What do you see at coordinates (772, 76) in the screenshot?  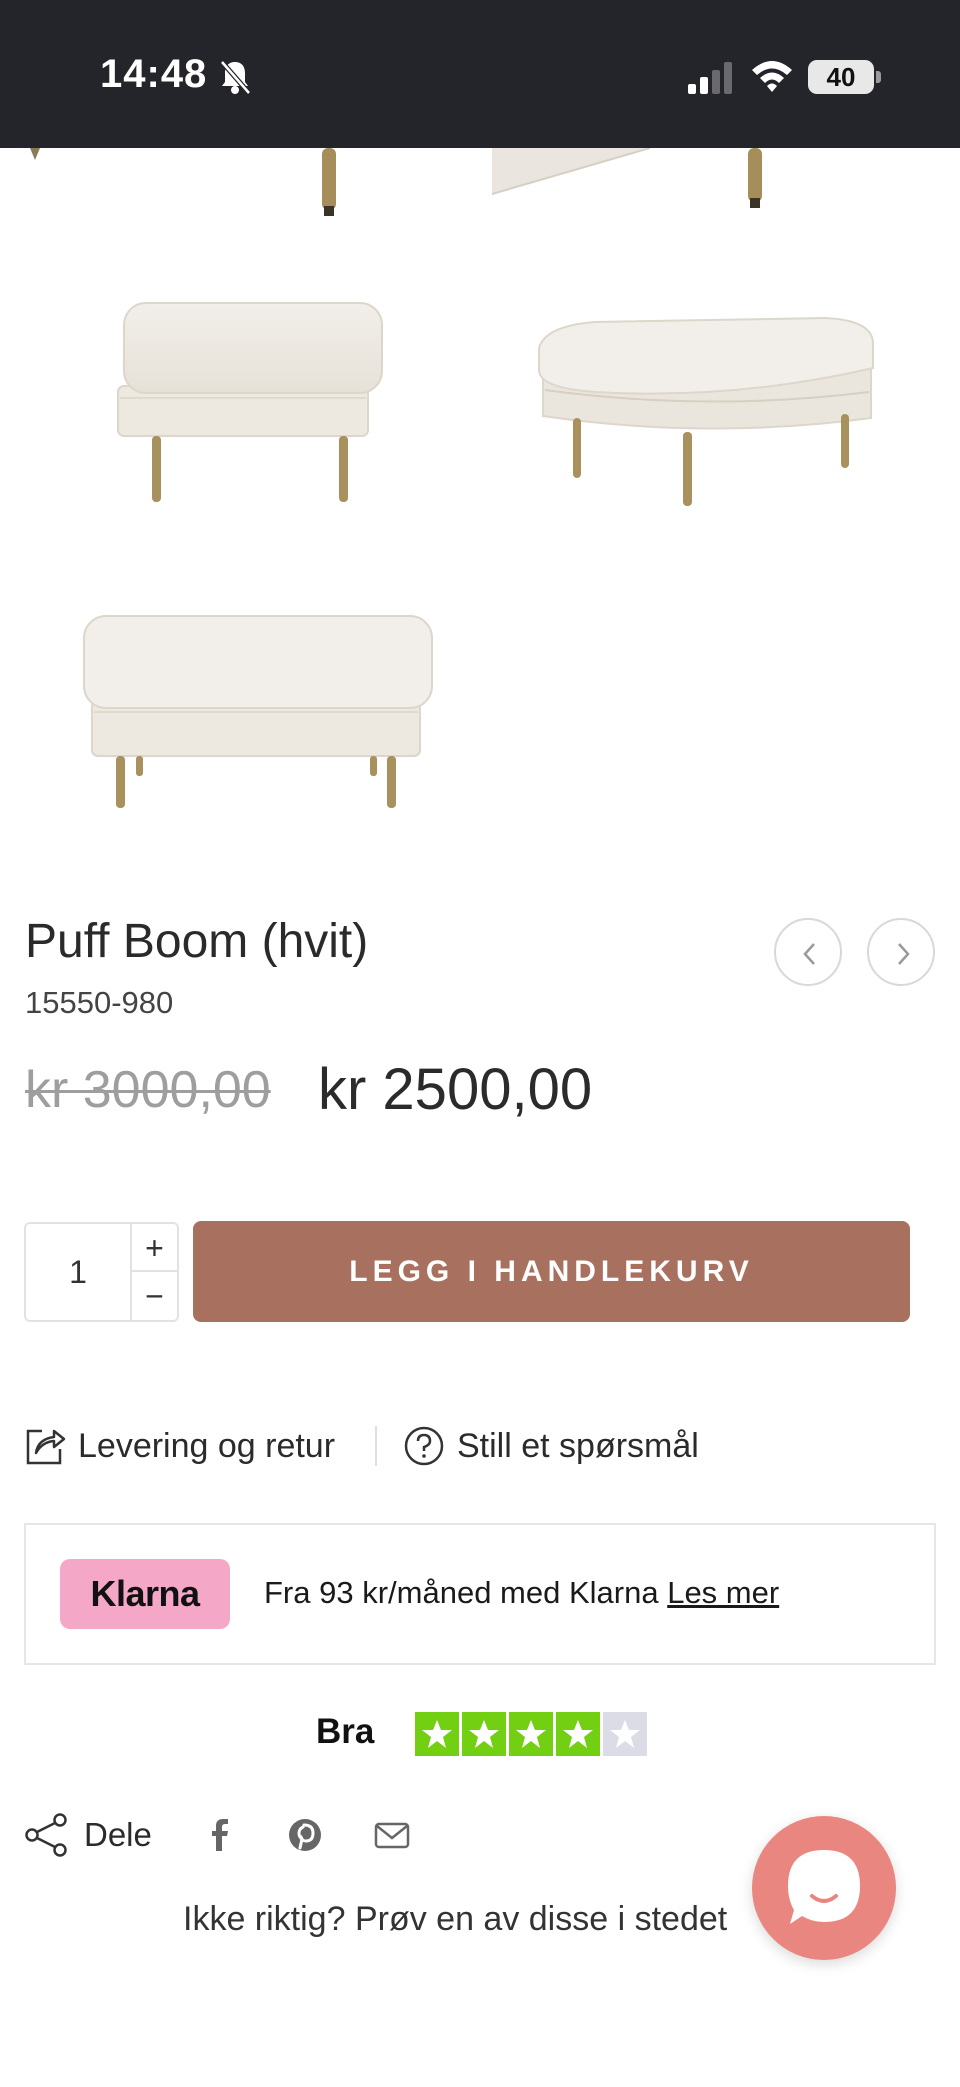 I see `wifi-icon` at bounding box center [772, 76].